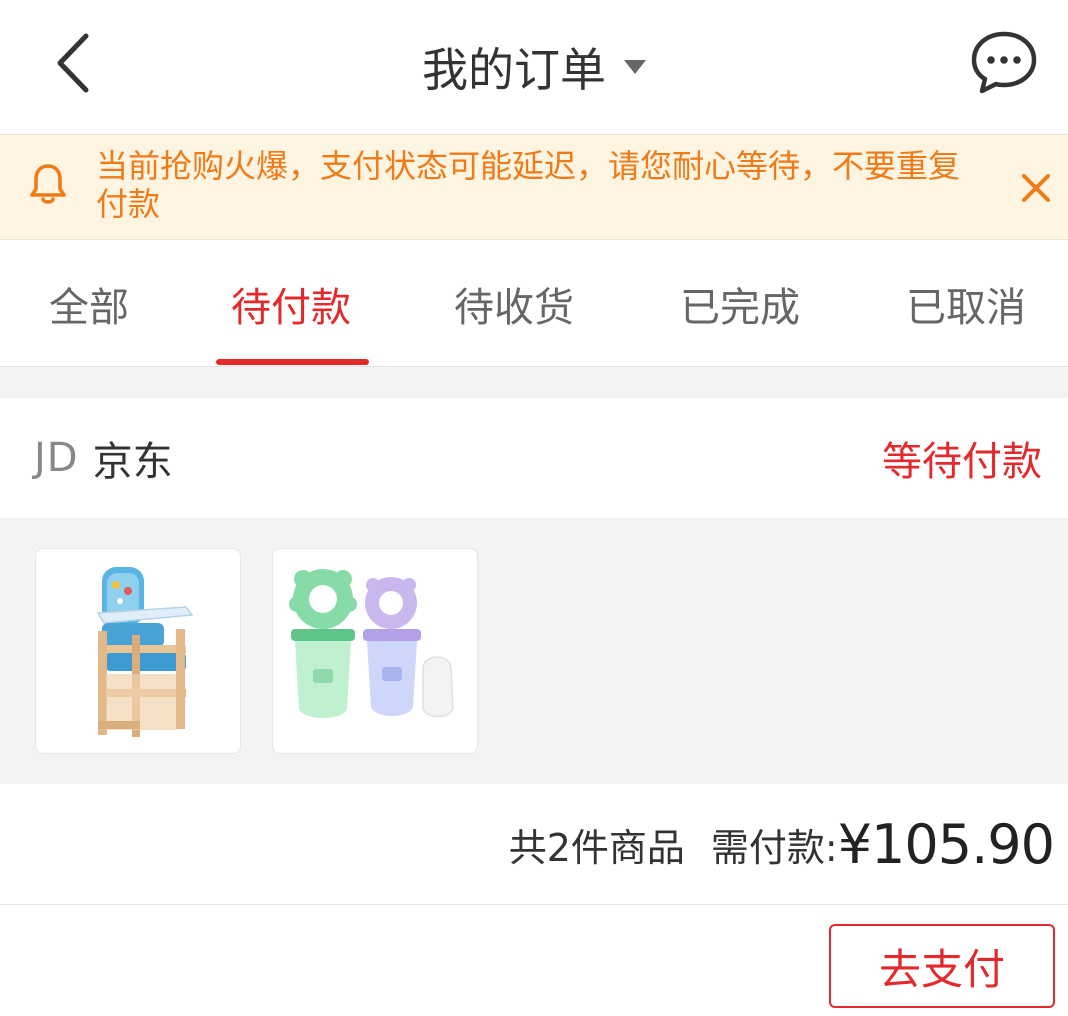 The image size is (1068, 1016). I want to click on order-summary: 共2件商品 需付款: ¥105.90, so click(534, 844).